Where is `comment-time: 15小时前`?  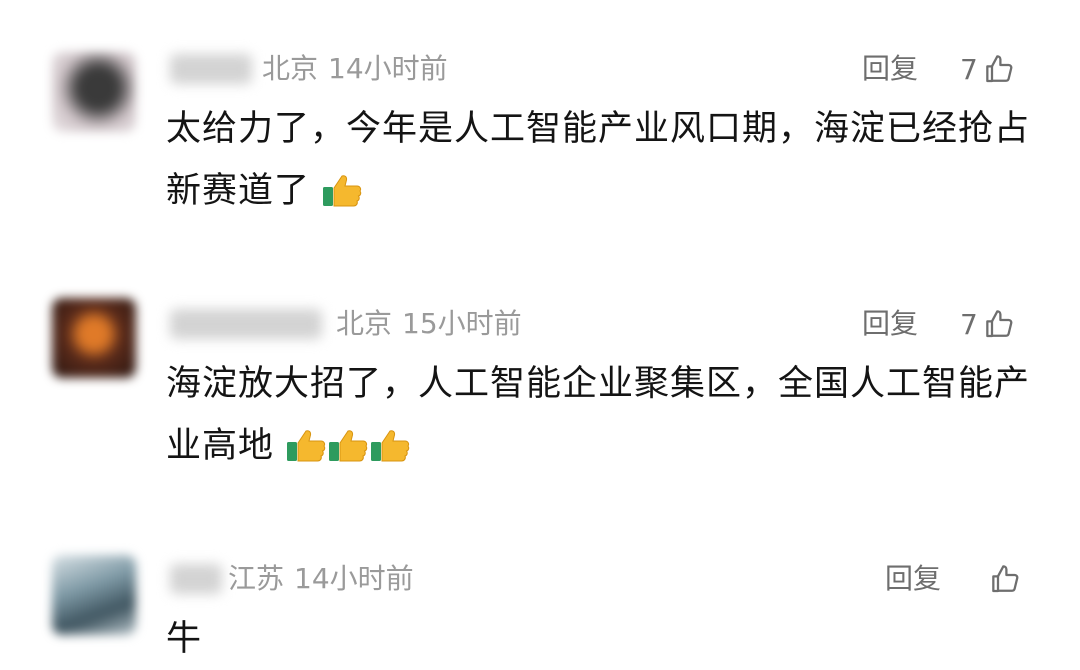
comment-time: 15小时前 is located at coordinates (462, 323).